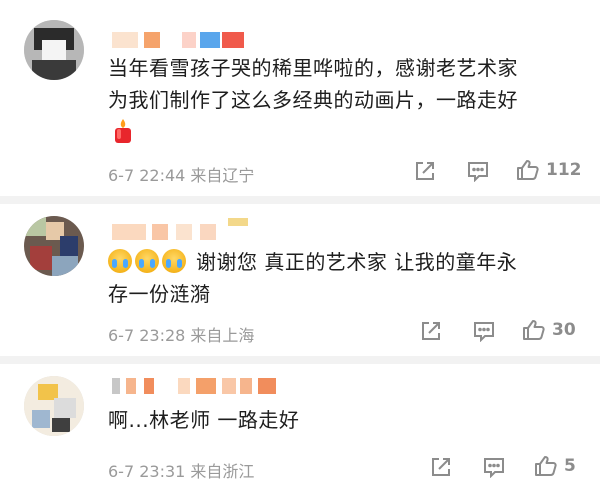 This screenshot has height=486, width=600. What do you see at coordinates (181, 471) in the screenshot?
I see `comment-meta: 6-7 23:31 来自浙江` at bounding box center [181, 471].